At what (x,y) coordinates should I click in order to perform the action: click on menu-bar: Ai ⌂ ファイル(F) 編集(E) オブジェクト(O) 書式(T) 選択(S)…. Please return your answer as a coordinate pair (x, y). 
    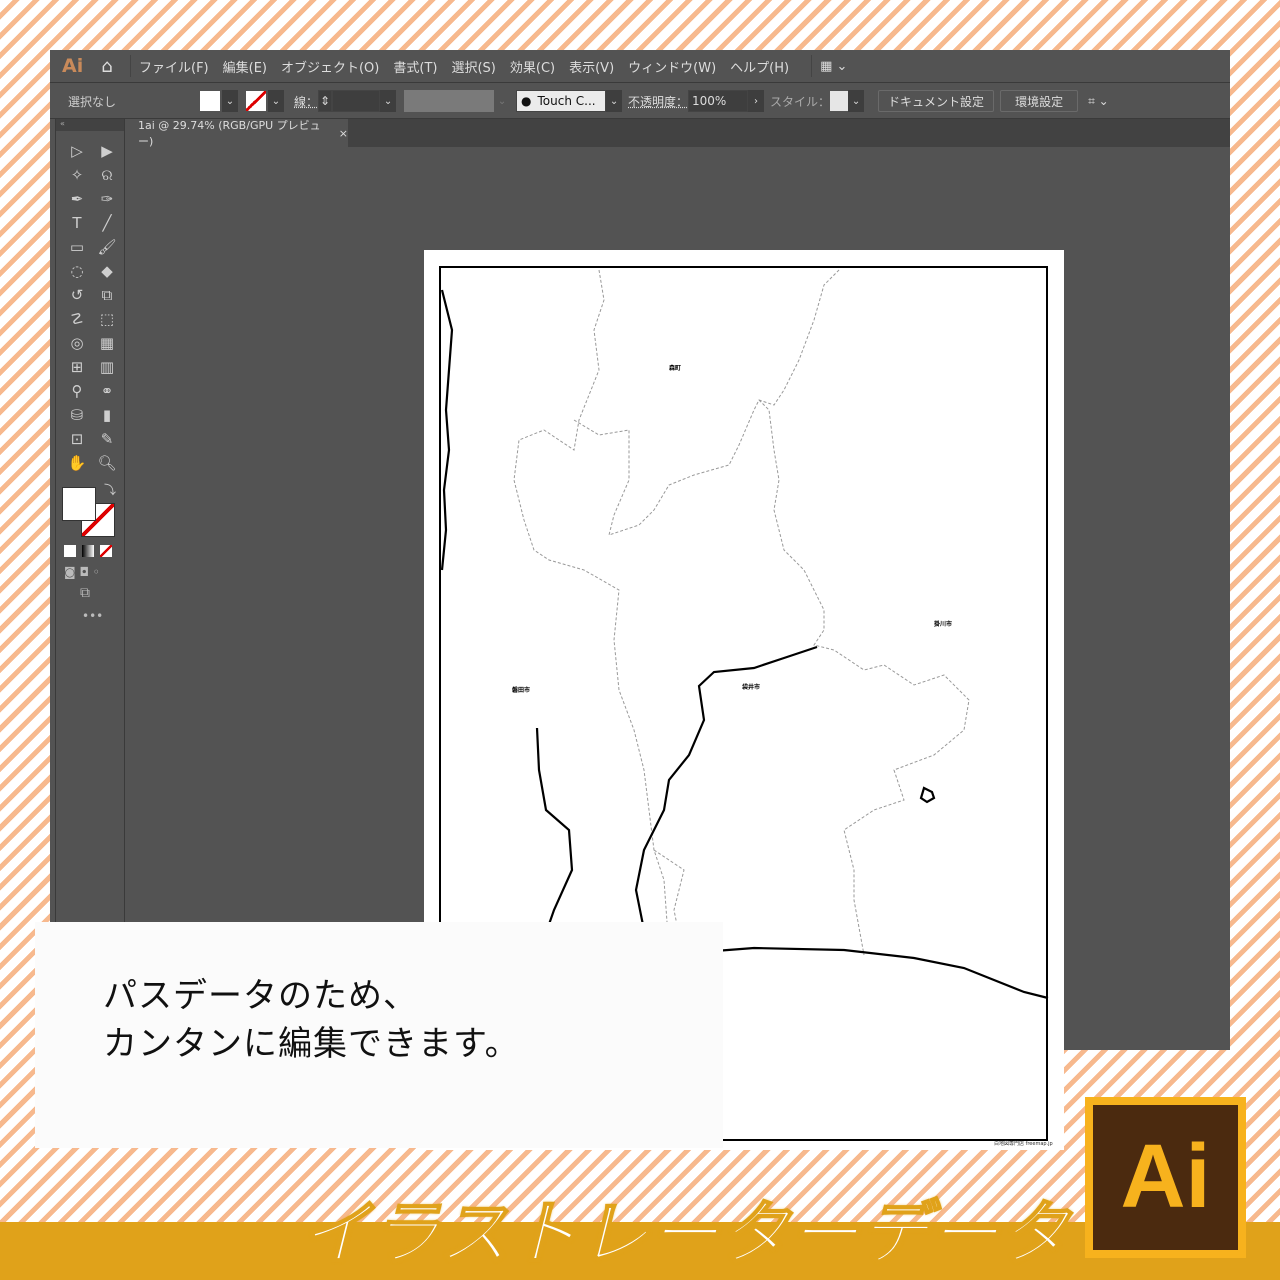
    Looking at the image, I should click on (640, 66).